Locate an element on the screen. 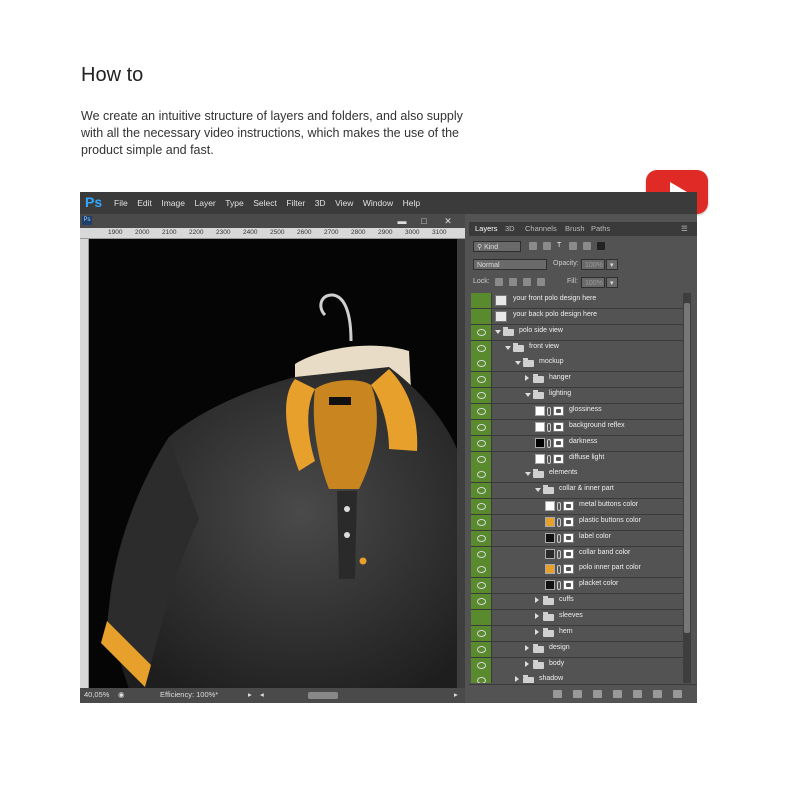 The width and height of the screenshot is (794, 794). layer-row: body is located at coordinates (577, 665).